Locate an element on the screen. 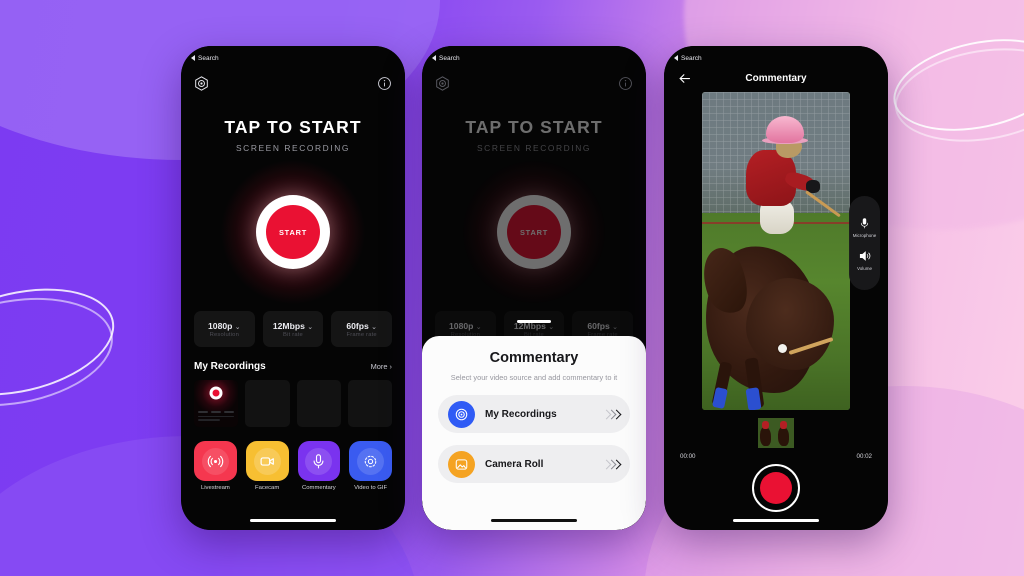  action-facecam: Facecam is located at coordinates (267, 466).